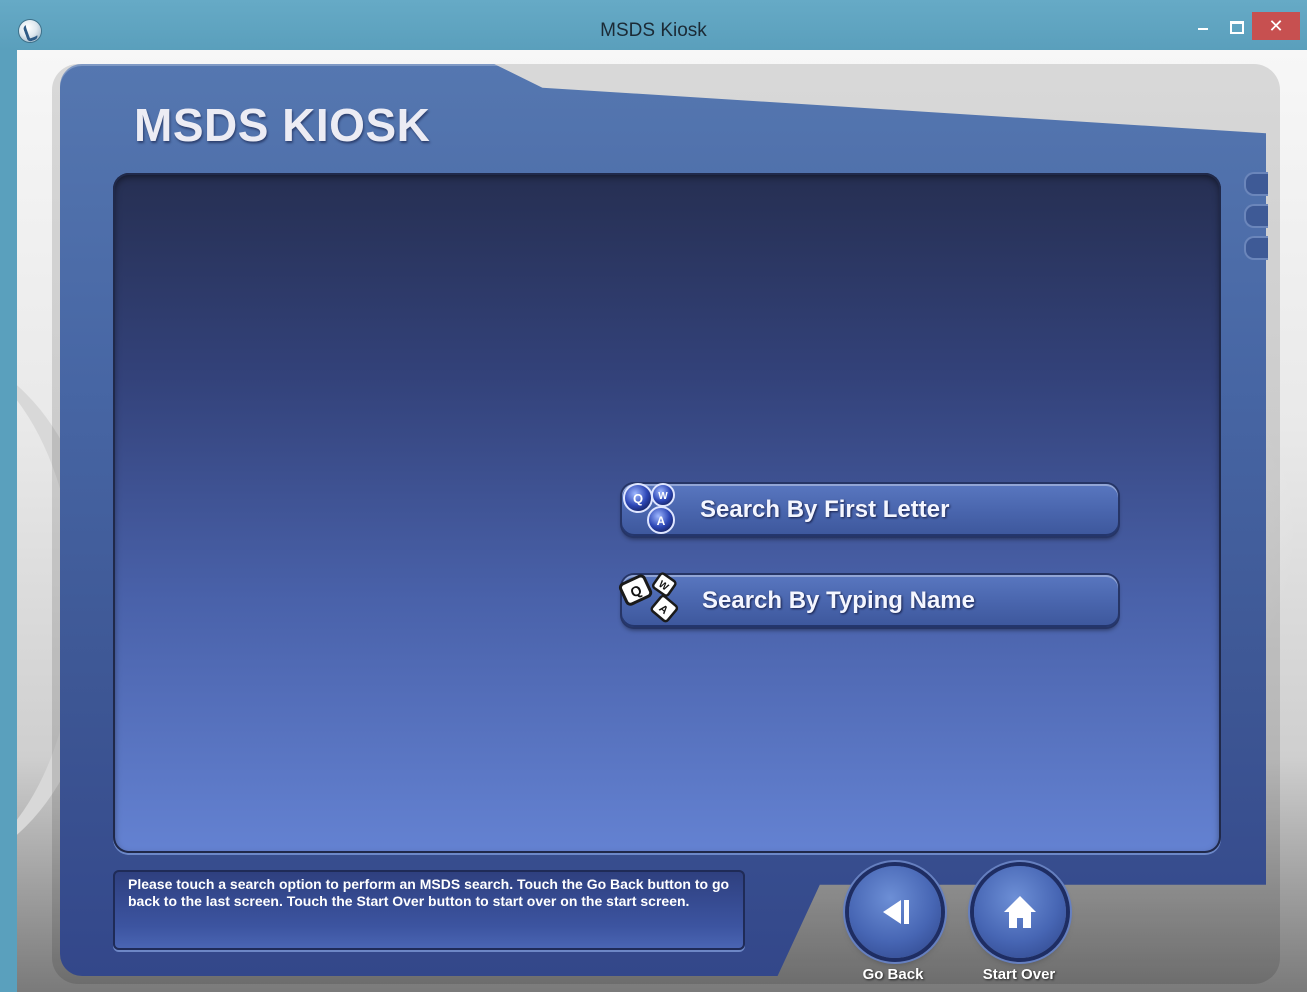  I want to click on search-by-typing-name-label: Search By Typing Name, so click(838, 600).